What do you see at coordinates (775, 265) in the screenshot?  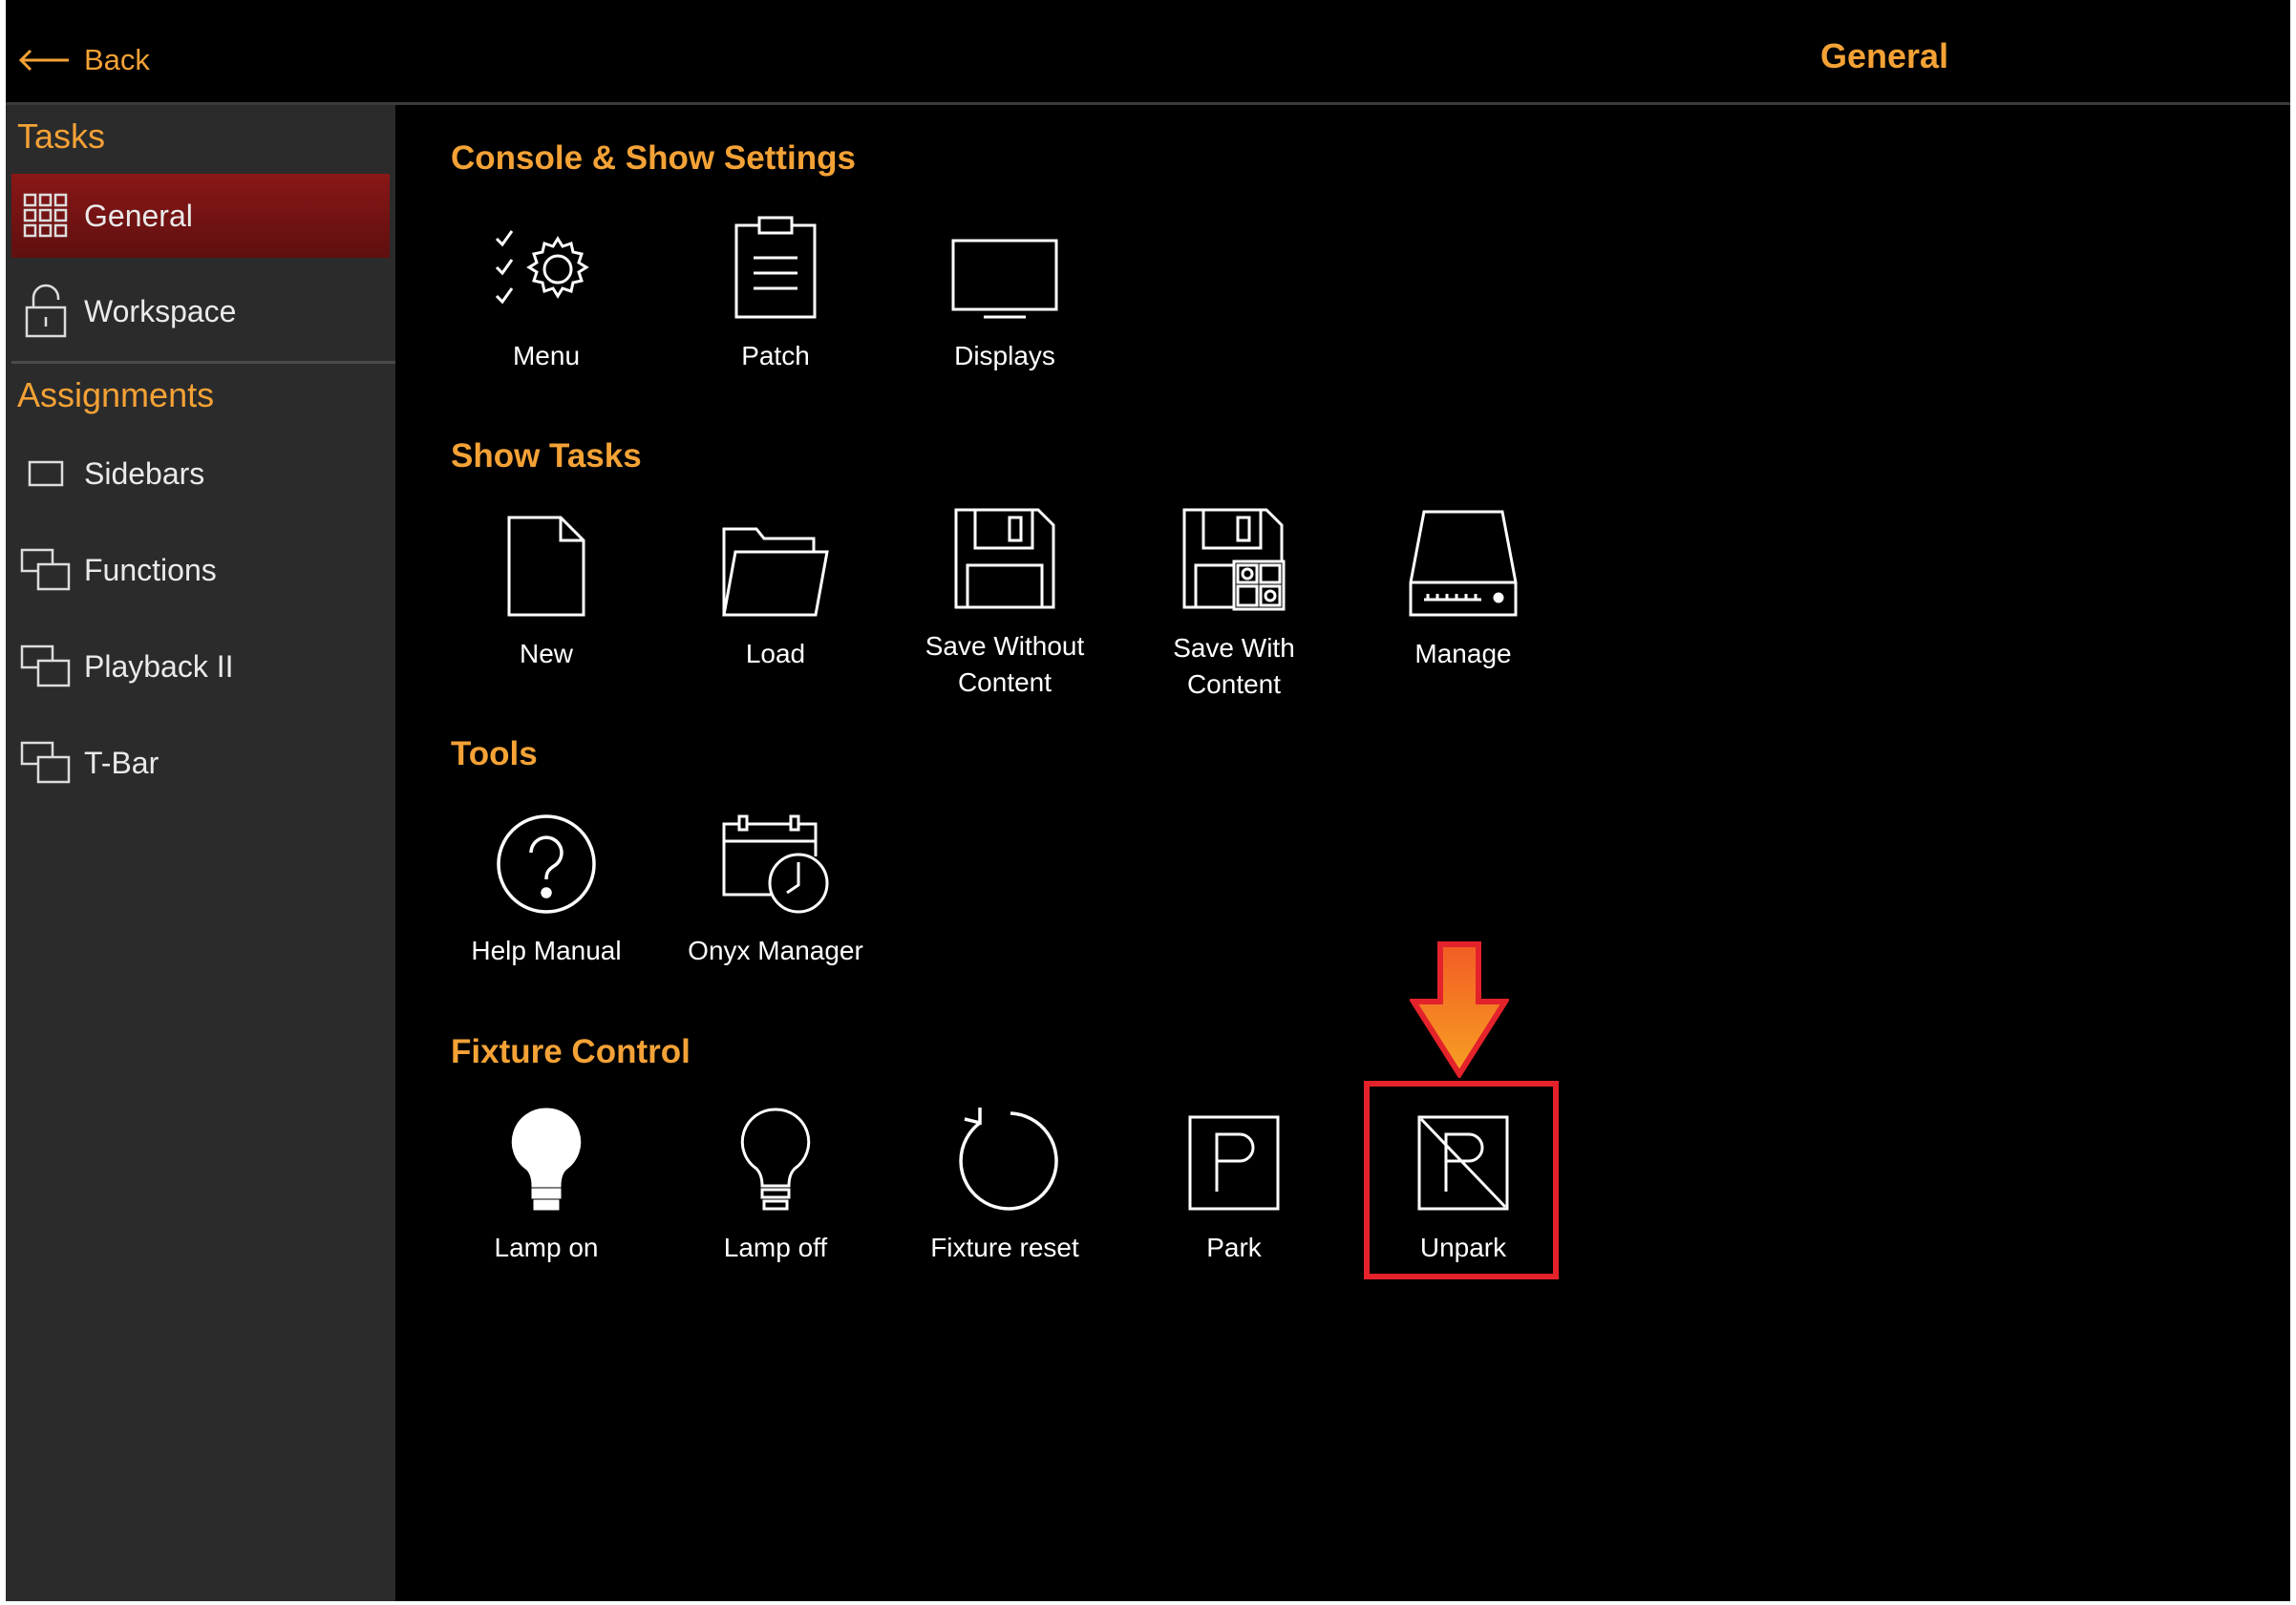 I see `clipboard-icon` at bounding box center [775, 265].